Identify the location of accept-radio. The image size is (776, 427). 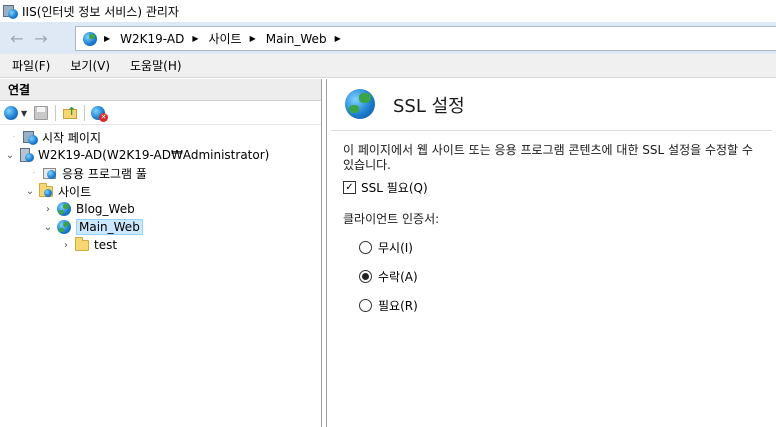
(365, 276).